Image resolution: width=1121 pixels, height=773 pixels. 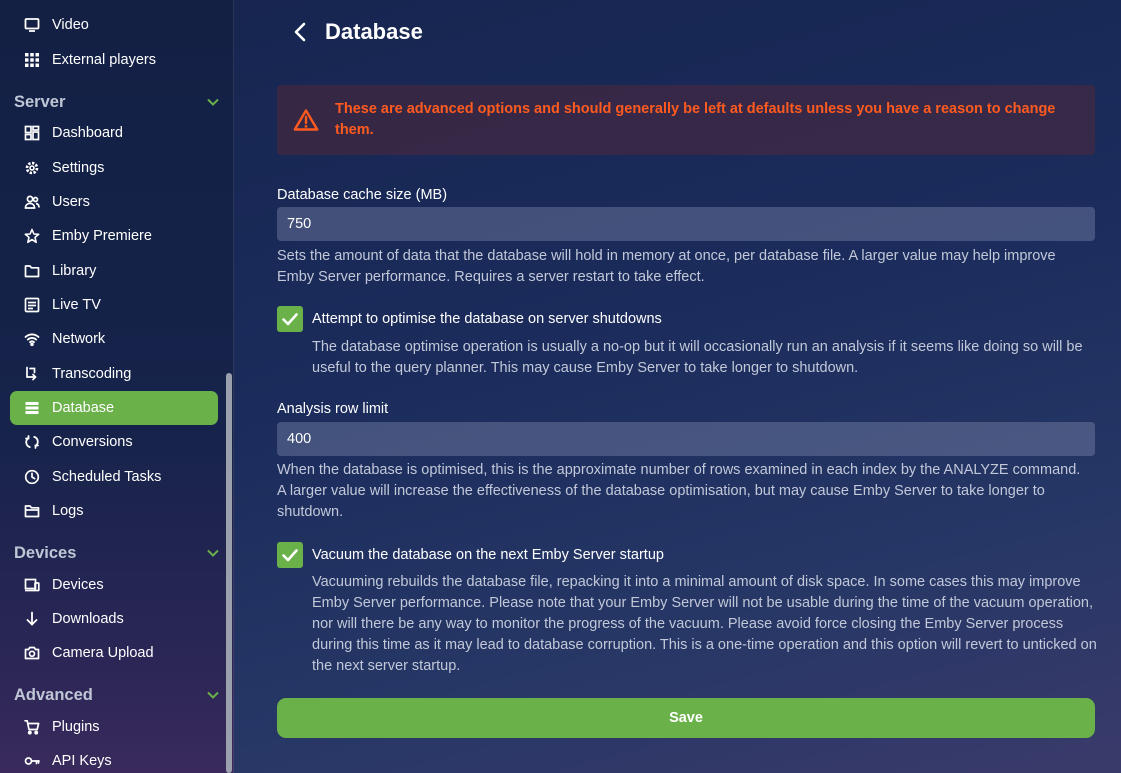 I want to click on sidebar-item-label: Emby Premiere, so click(x=102, y=236).